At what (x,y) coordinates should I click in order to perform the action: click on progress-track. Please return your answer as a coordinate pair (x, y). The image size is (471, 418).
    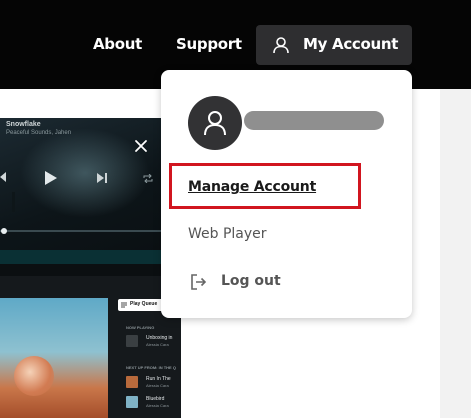
    Looking at the image, I should click on (80, 231).